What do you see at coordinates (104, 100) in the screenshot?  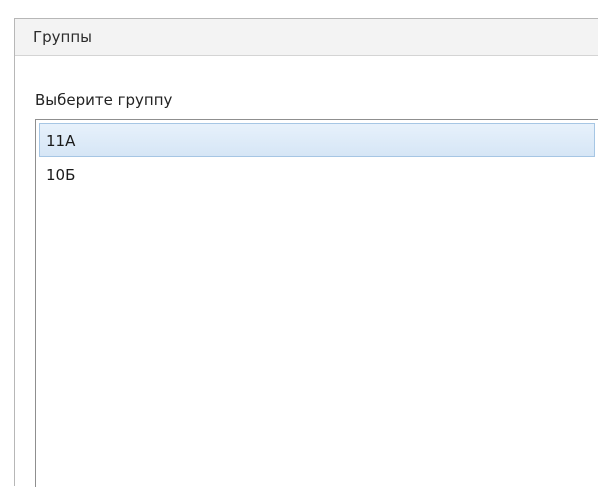 I see `select-group-label: Выберите группу` at bounding box center [104, 100].